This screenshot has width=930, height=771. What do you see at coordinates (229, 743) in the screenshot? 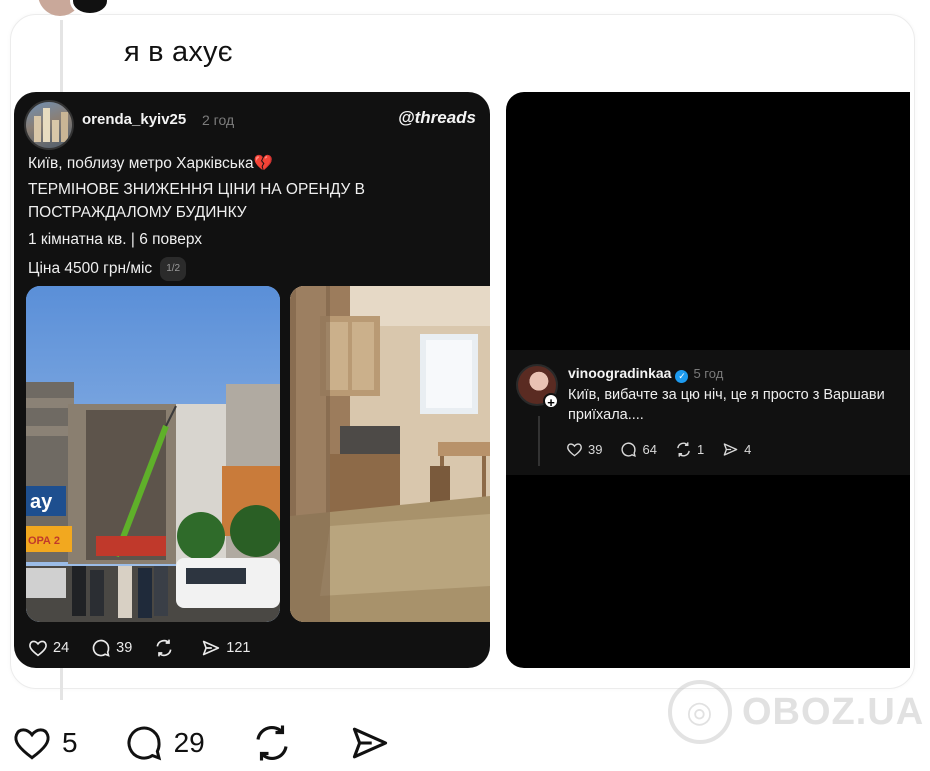
I see `main-post-actions: 5 29` at bounding box center [229, 743].